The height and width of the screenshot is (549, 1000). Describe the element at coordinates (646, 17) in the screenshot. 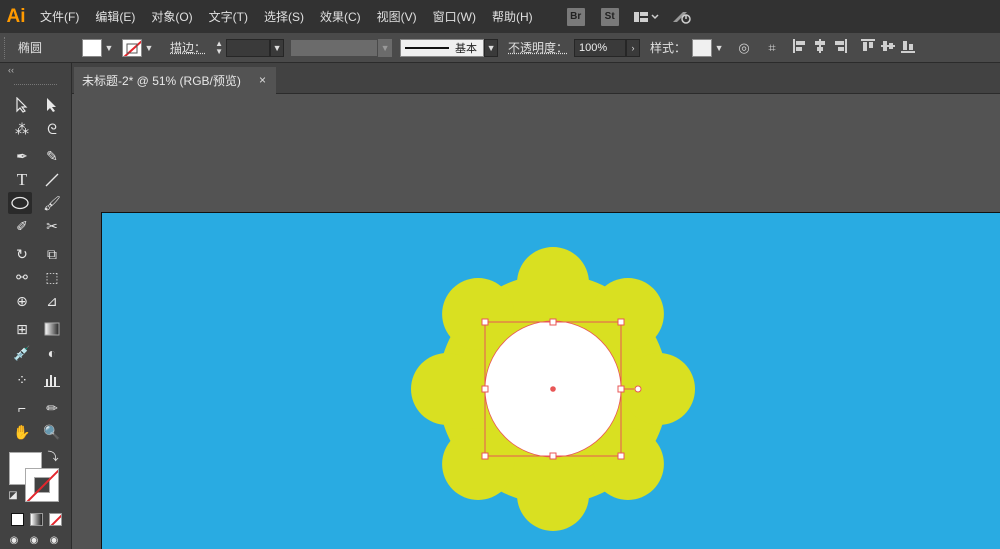

I see `arrange-documents-icon` at that location.